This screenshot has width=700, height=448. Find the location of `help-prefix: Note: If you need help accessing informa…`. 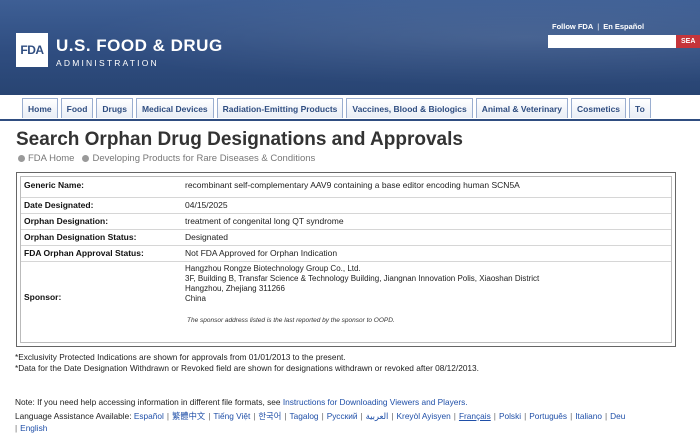

help-prefix: Note: If you need help accessing informa… is located at coordinates (149, 402).